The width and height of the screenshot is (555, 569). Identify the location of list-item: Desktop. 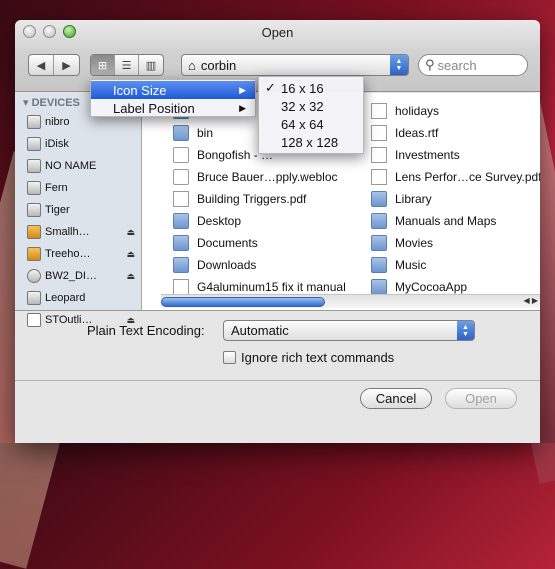
(259, 221).